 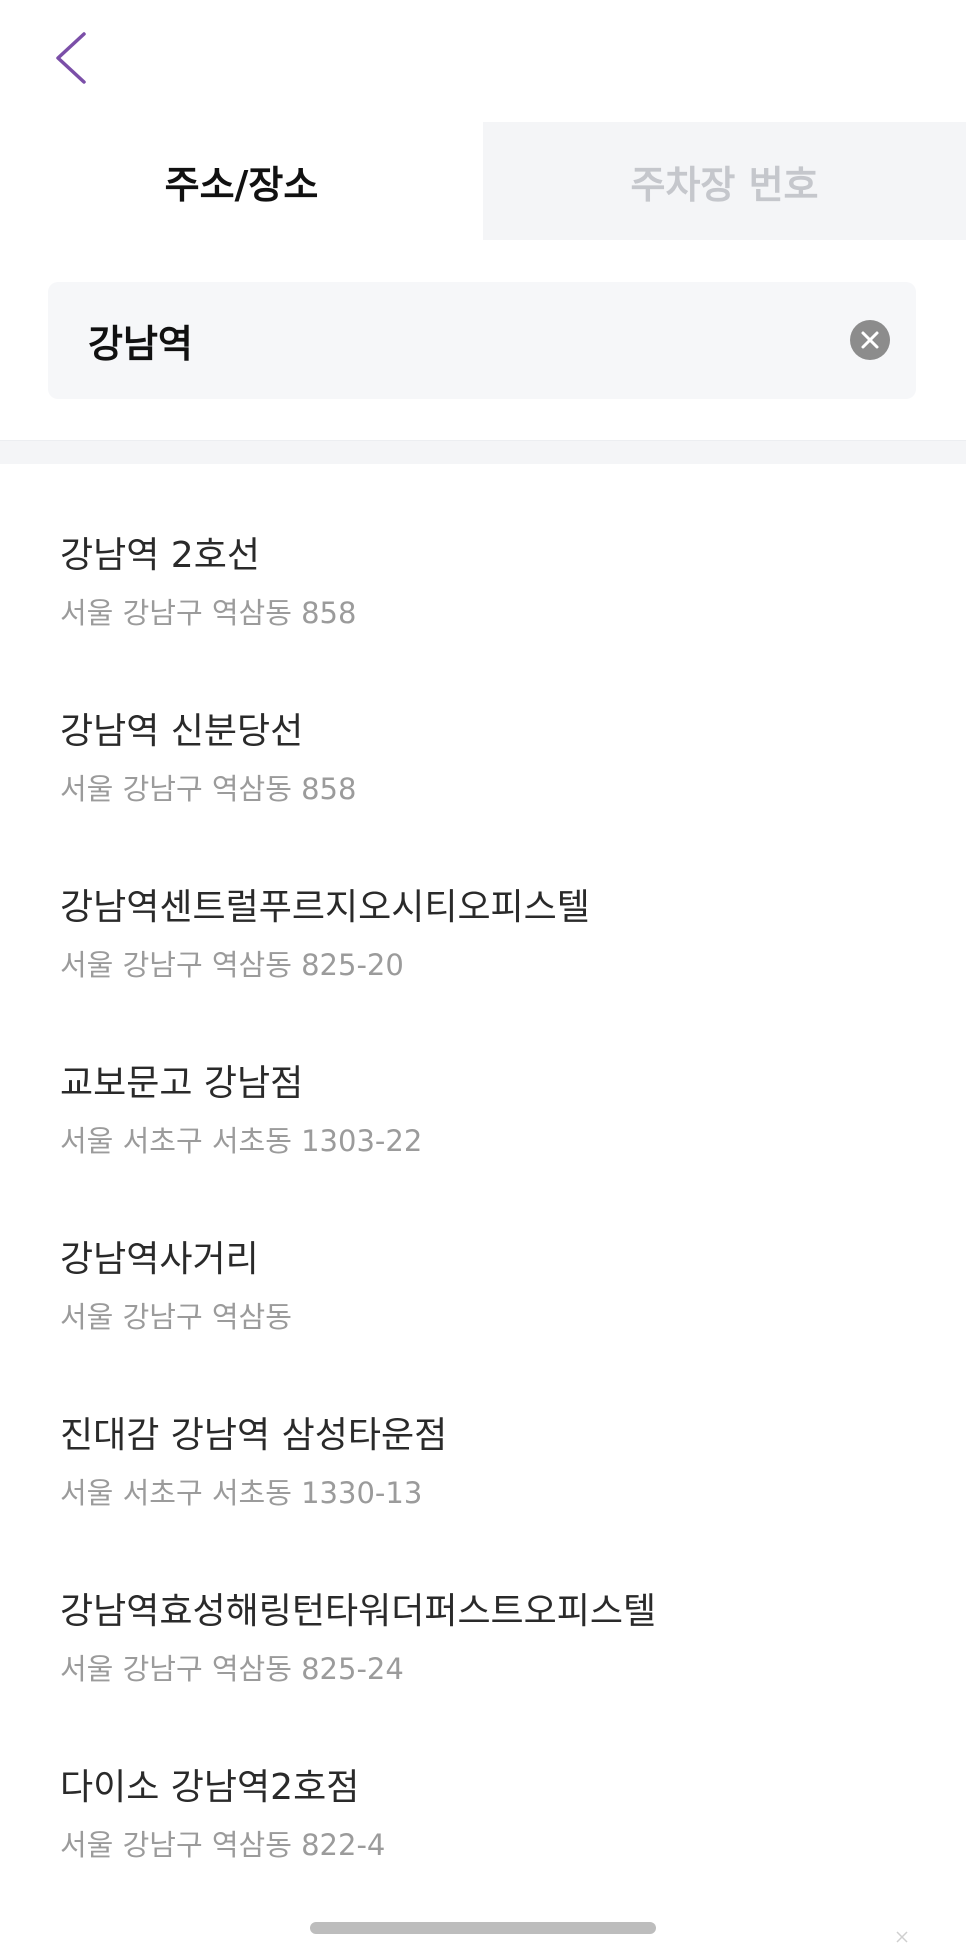 I want to click on home-indicator, so click(x=483, y=1928).